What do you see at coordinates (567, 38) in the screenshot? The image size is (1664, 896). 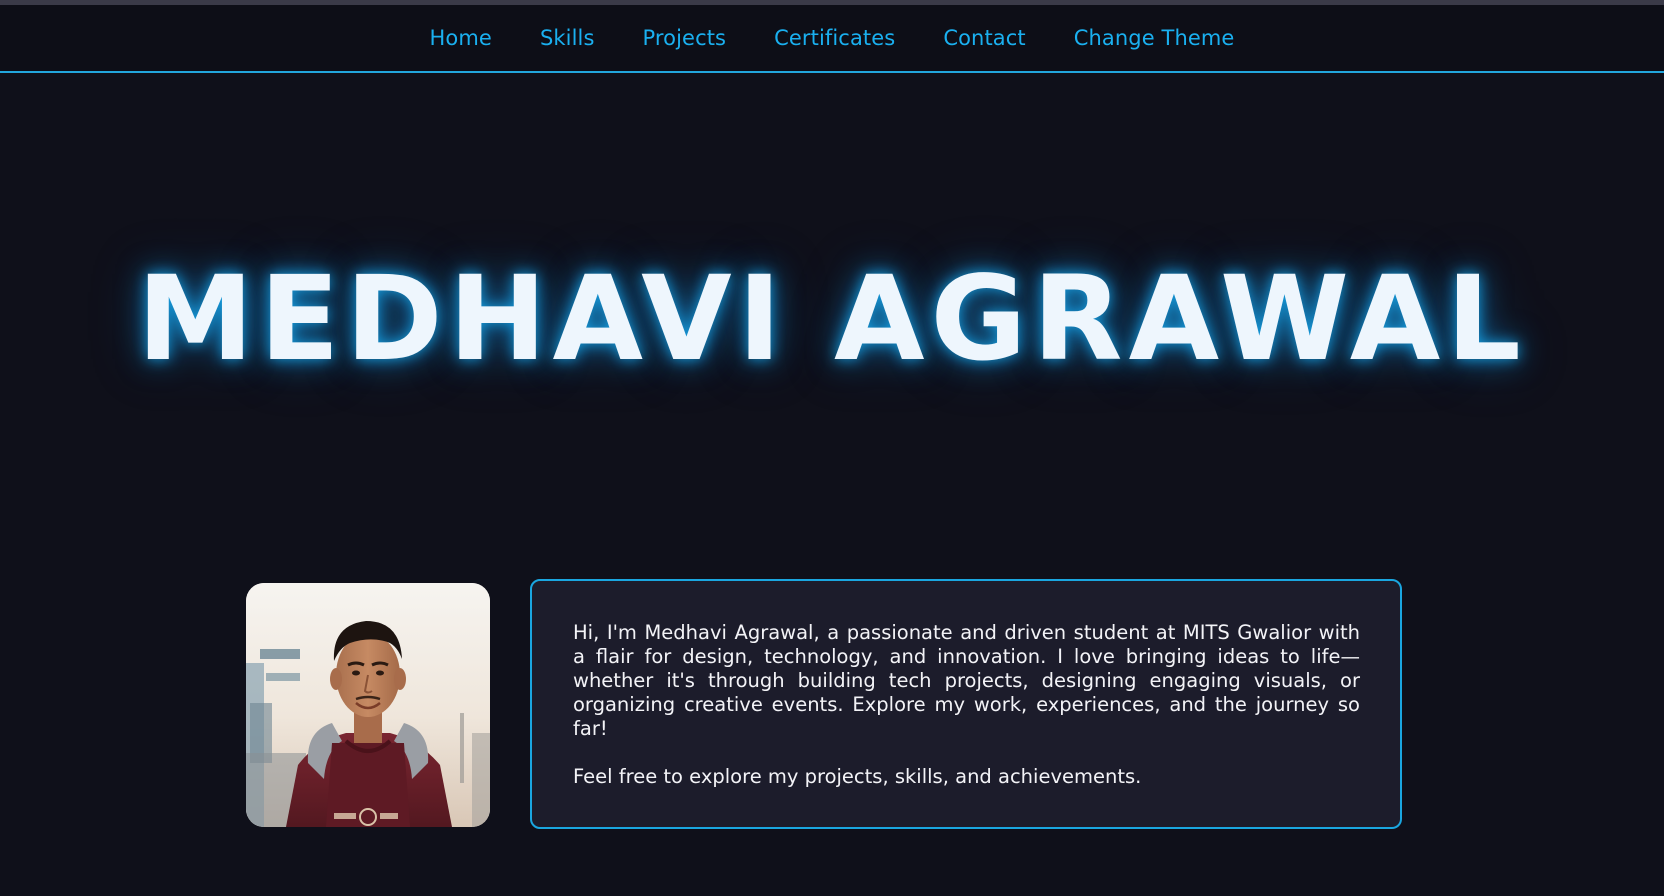 I see `nav-link-skills: Skills` at bounding box center [567, 38].